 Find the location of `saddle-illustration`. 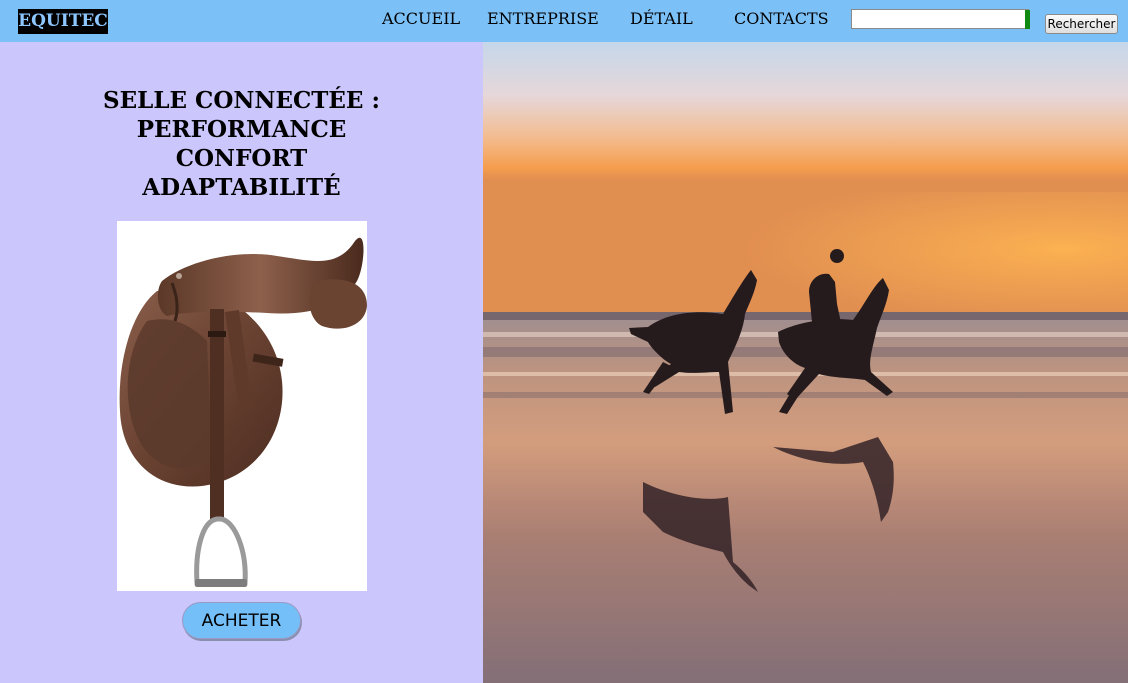

saddle-illustration is located at coordinates (243, 412).